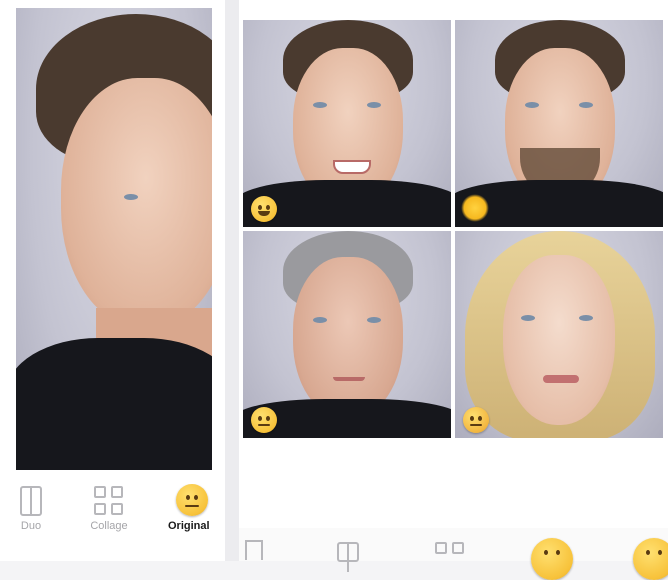  Describe the element at coordinates (559, 334) in the screenshot. I see `collage-cell-female` at that location.